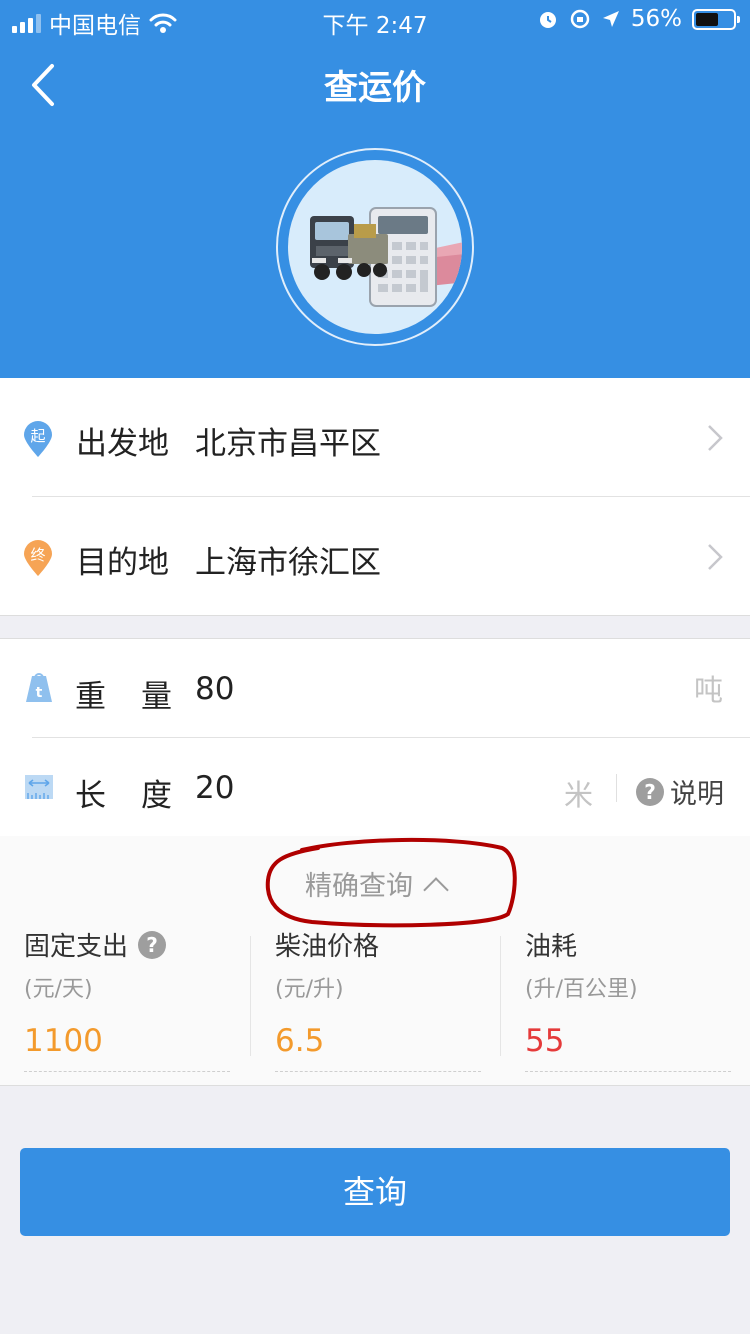 The image size is (750, 1334). What do you see at coordinates (288, 563) in the screenshot?
I see `destination-value: 上海市徐汇区` at bounding box center [288, 563].